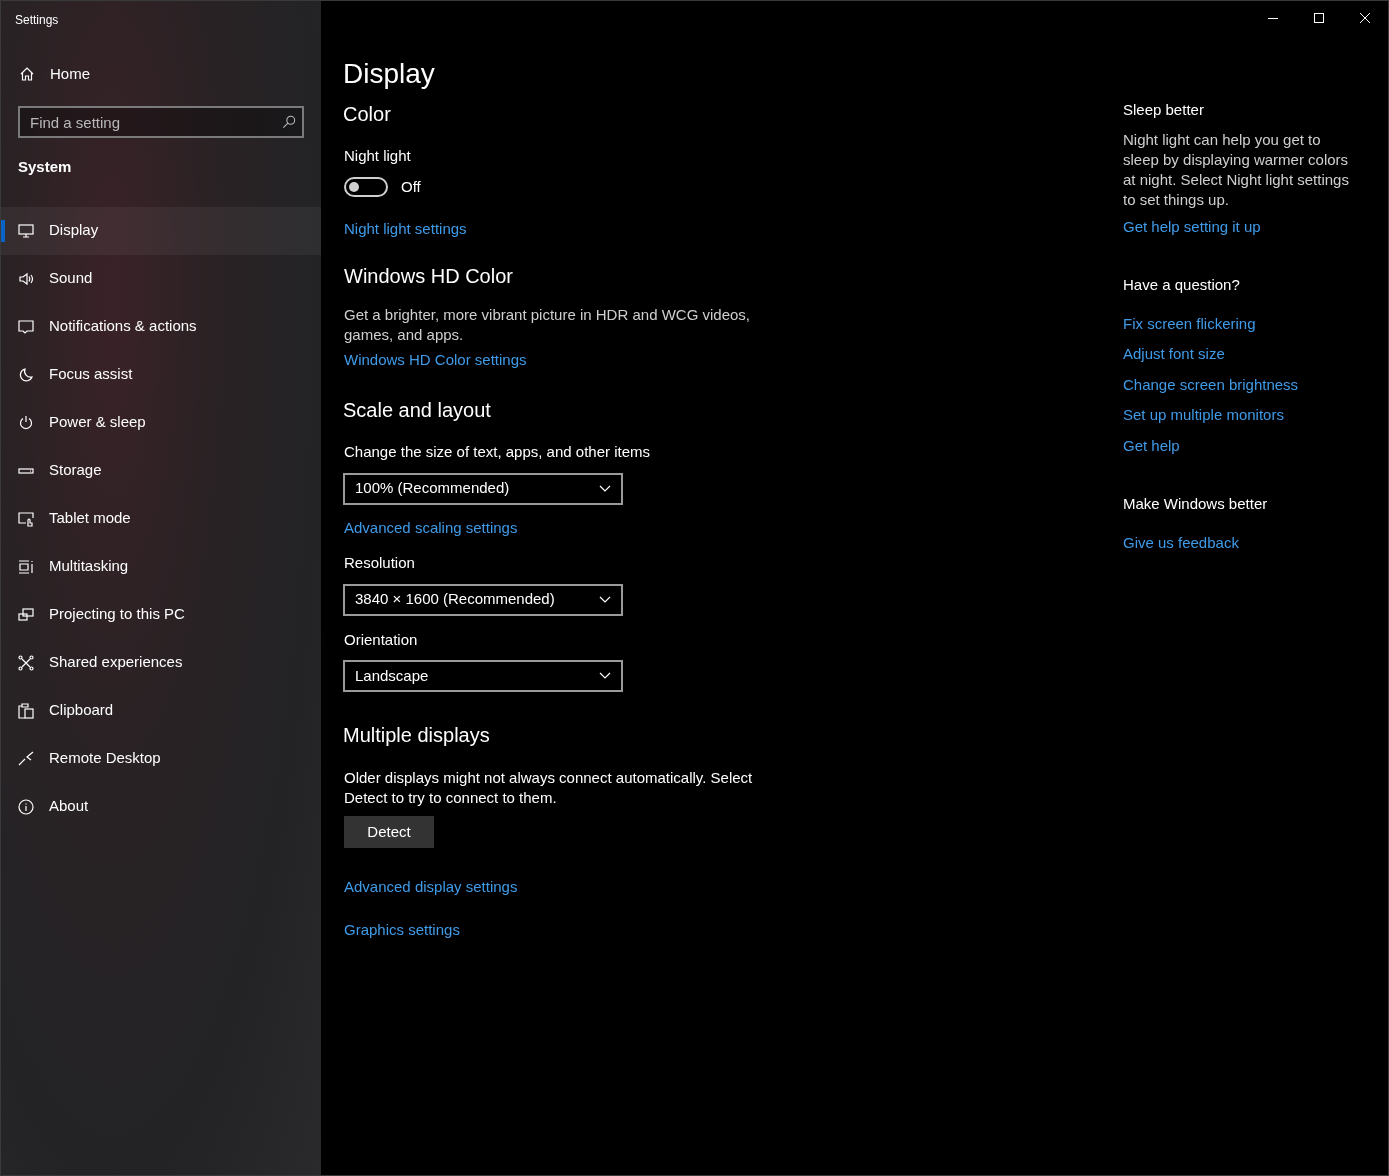 This screenshot has height=1176, width=1389. Describe the element at coordinates (26, 518) in the screenshot. I see `tablet-icon` at that location.